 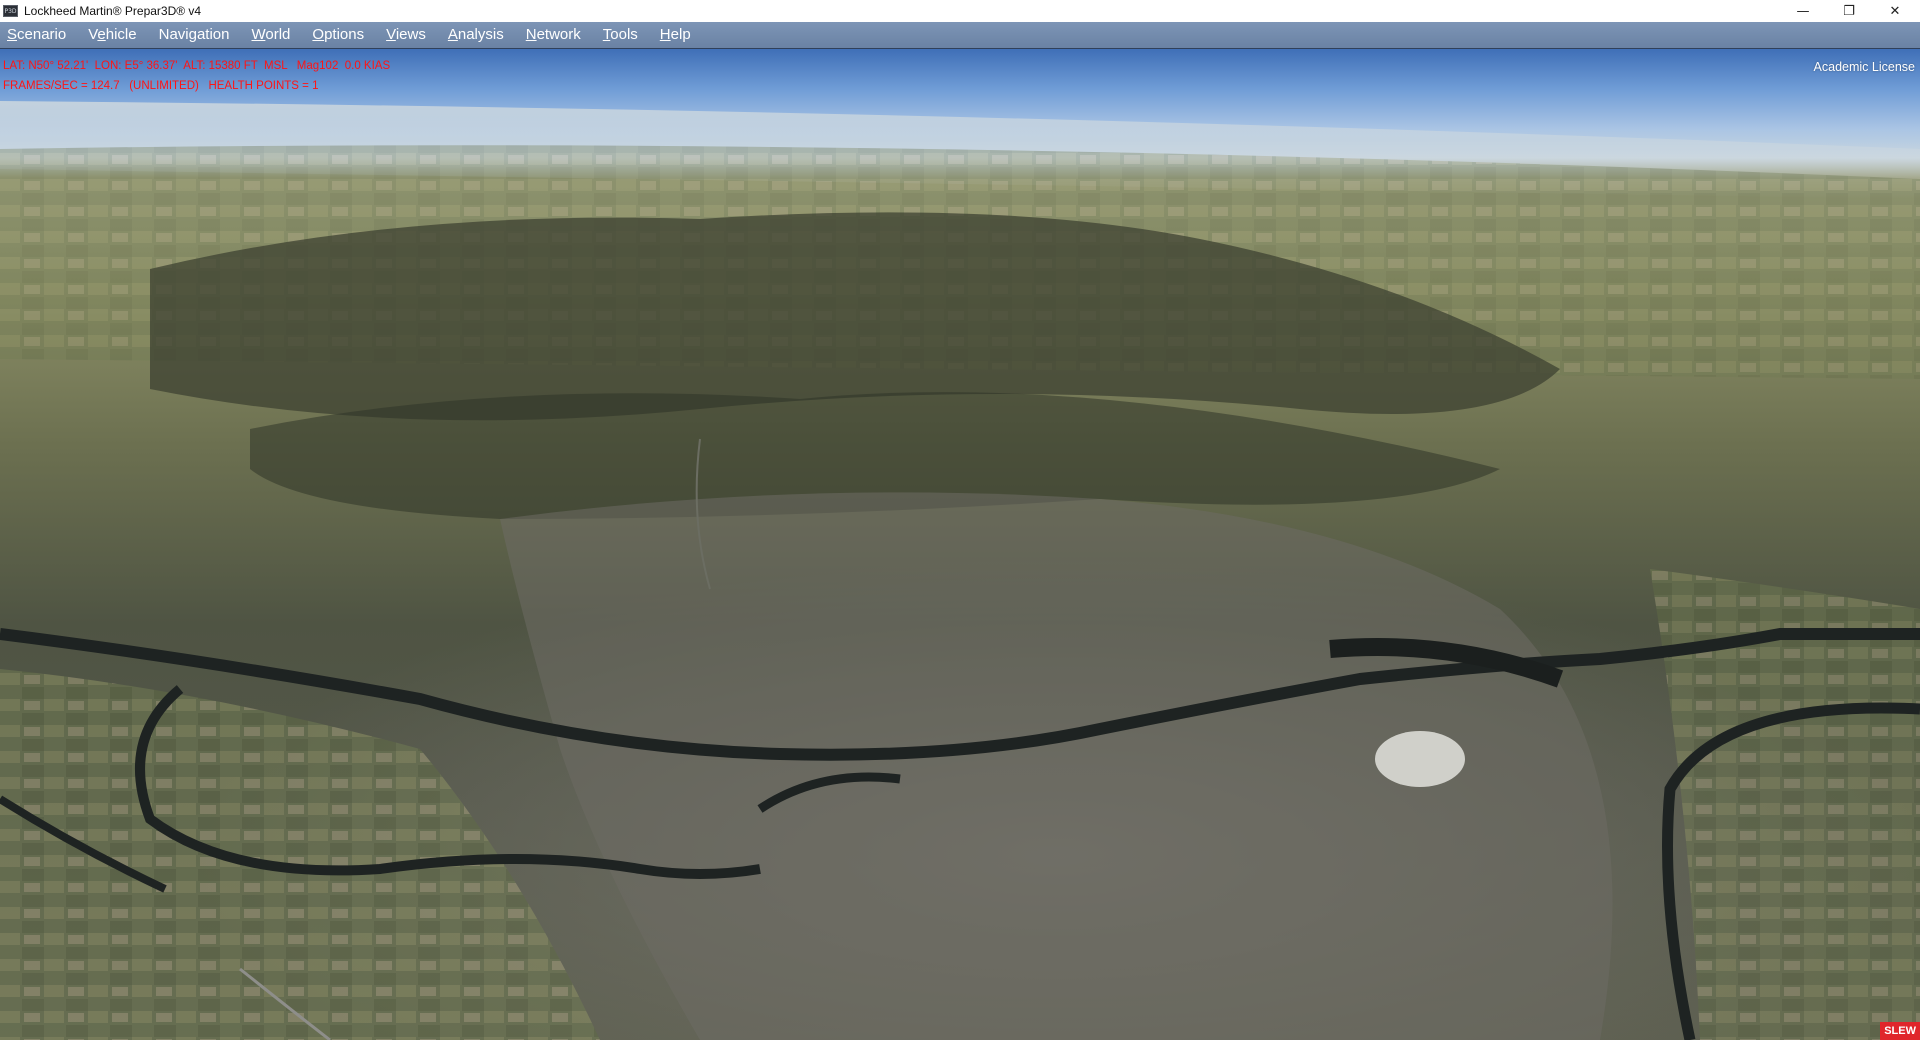 I want to click on menu-scenario: Scenario, so click(x=38, y=35).